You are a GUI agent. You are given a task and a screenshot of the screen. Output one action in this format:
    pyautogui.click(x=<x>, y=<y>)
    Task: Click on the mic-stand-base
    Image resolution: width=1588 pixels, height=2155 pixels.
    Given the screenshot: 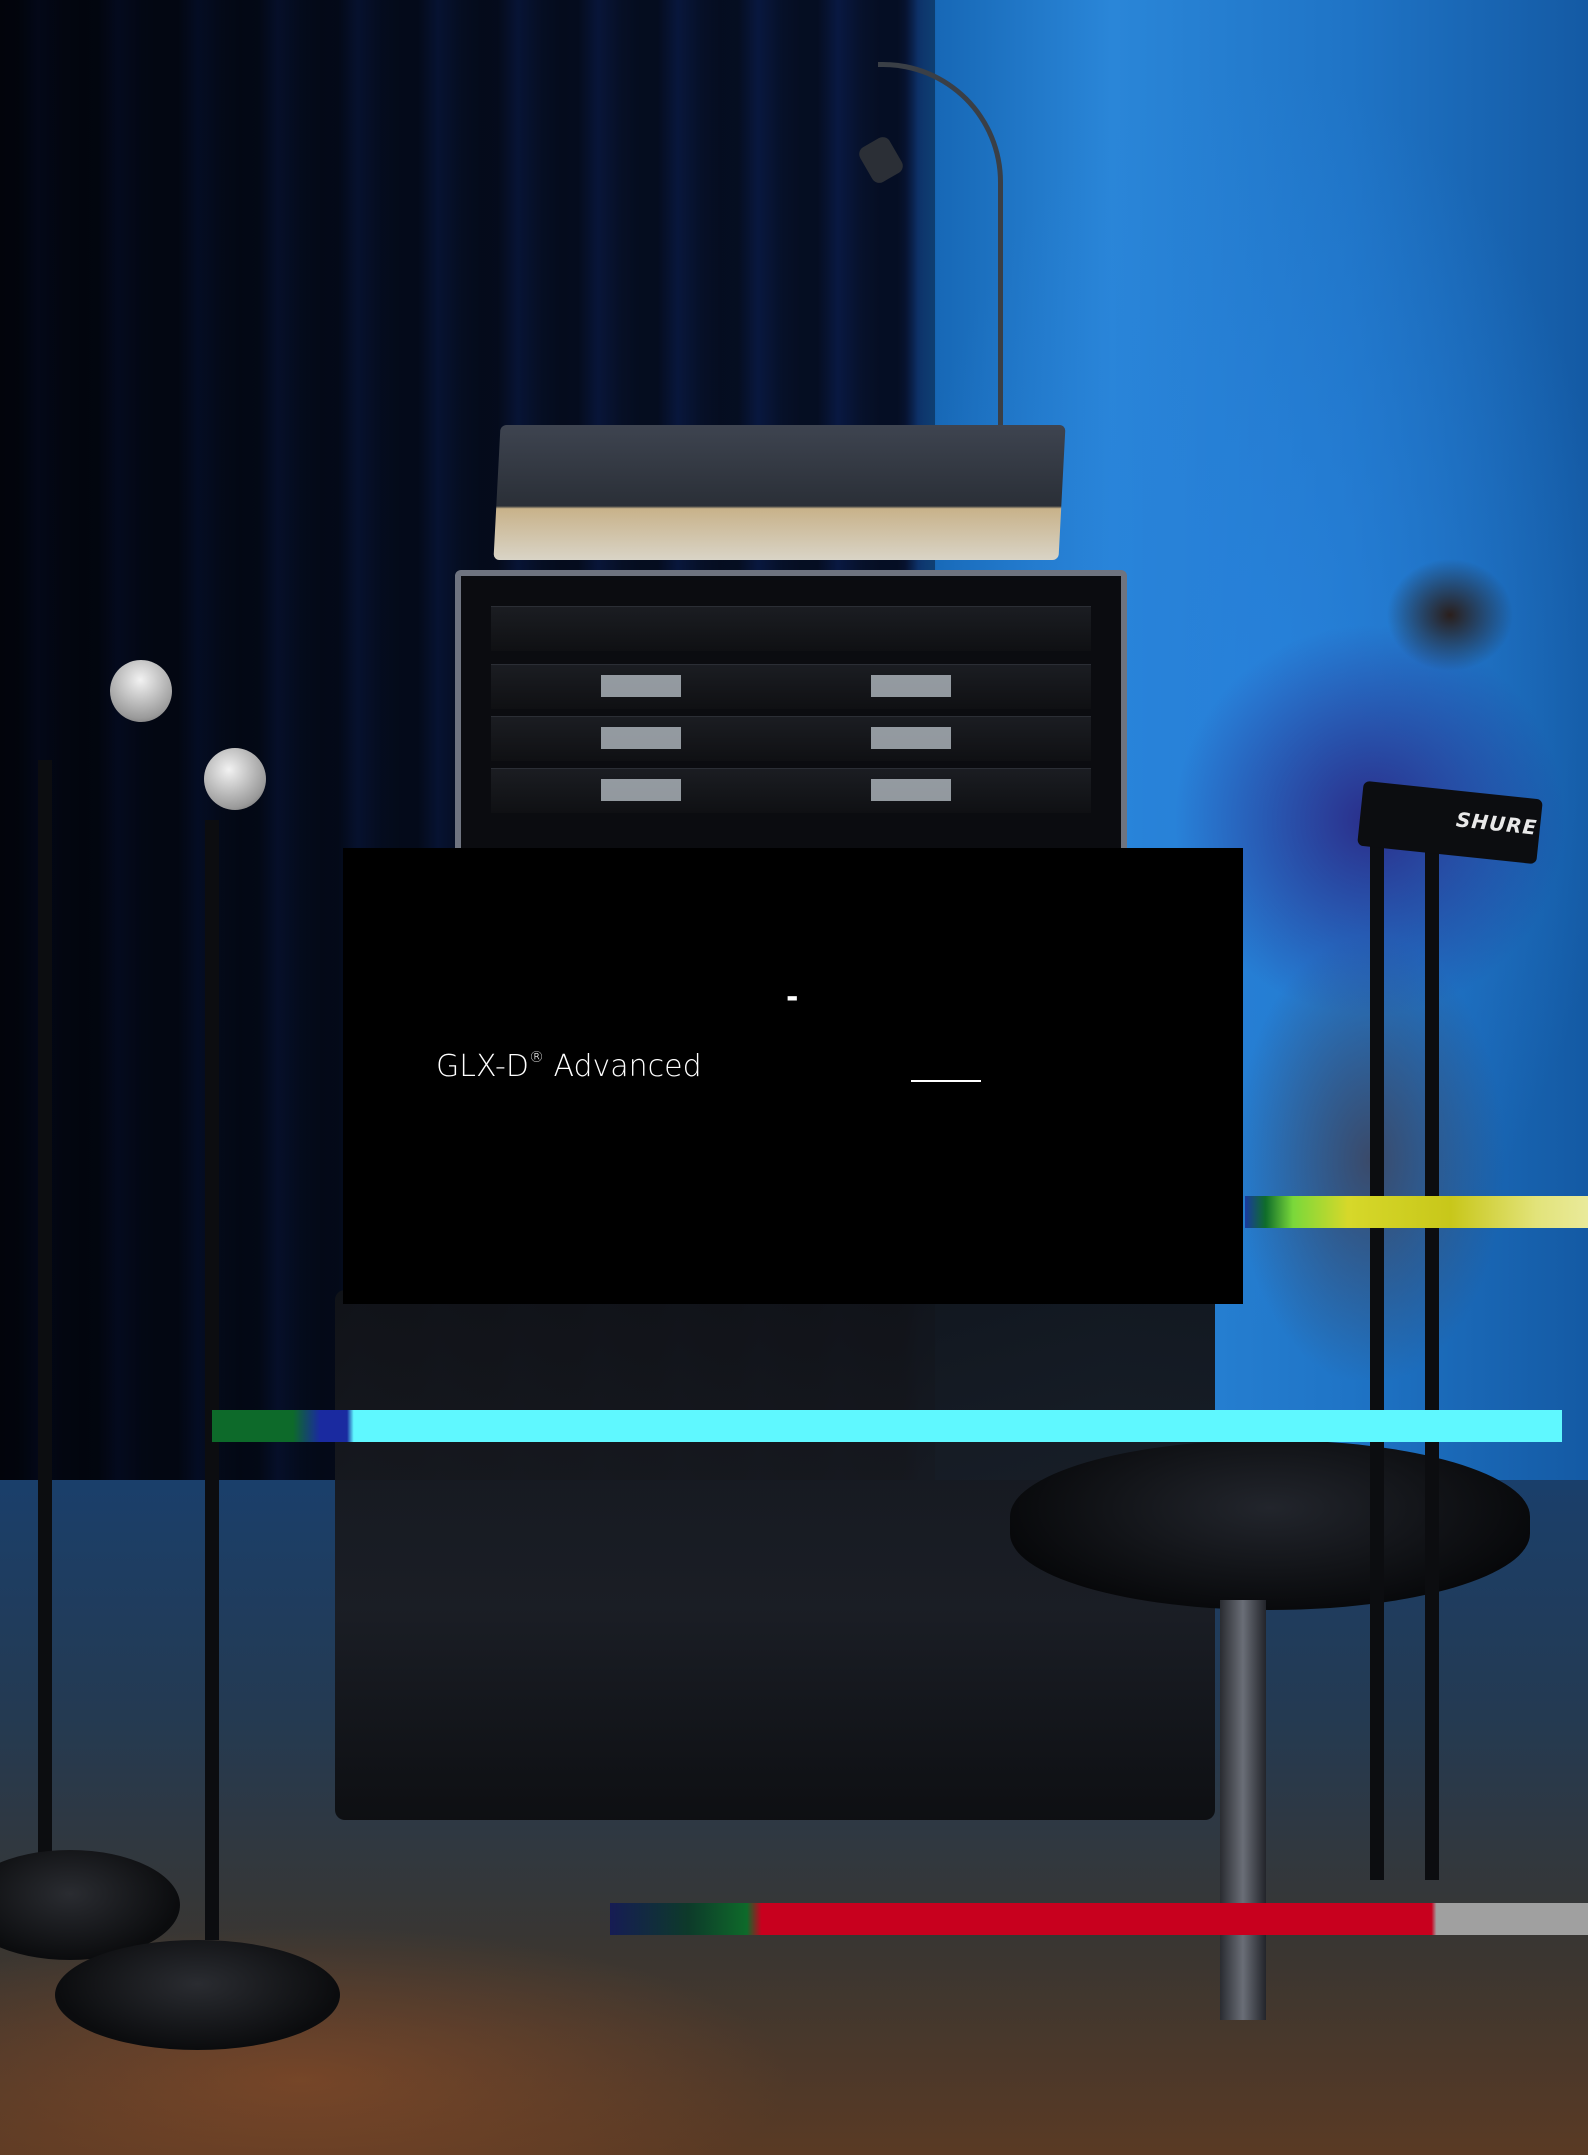 What is the action you would take?
    pyautogui.click(x=197, y=1995)
    